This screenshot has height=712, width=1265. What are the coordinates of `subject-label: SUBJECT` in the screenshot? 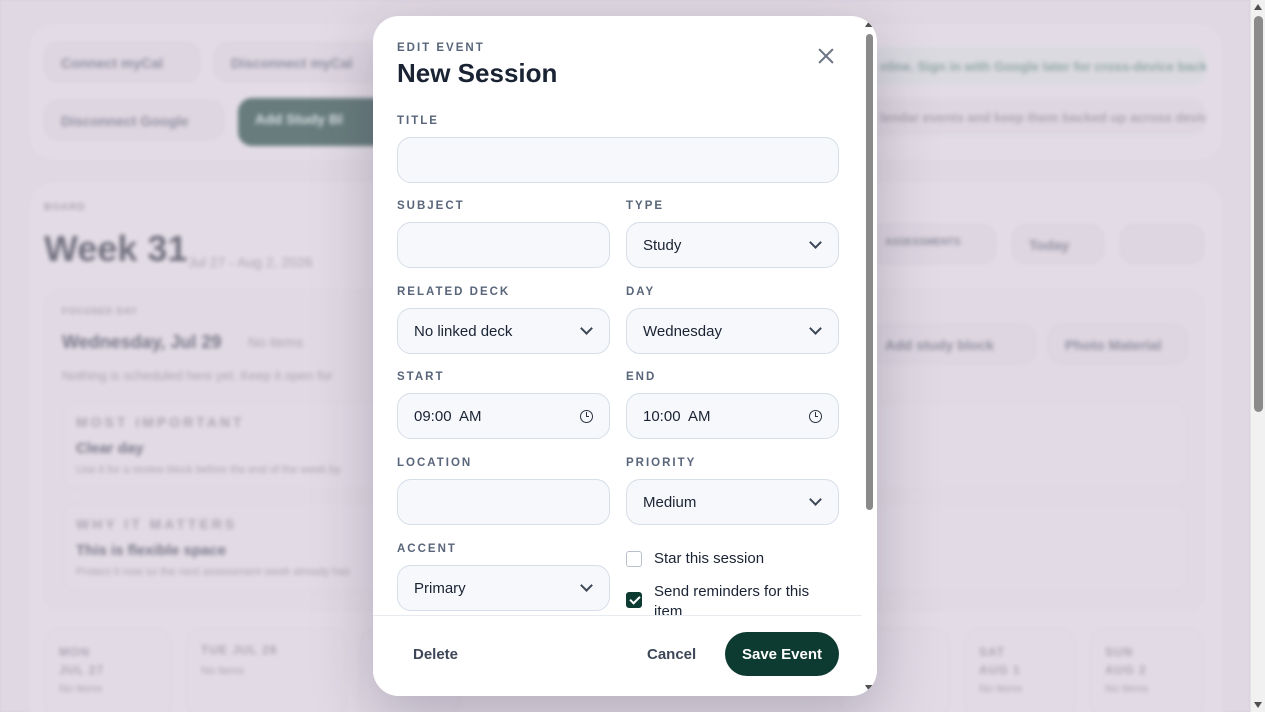 It's located at (431, 206).